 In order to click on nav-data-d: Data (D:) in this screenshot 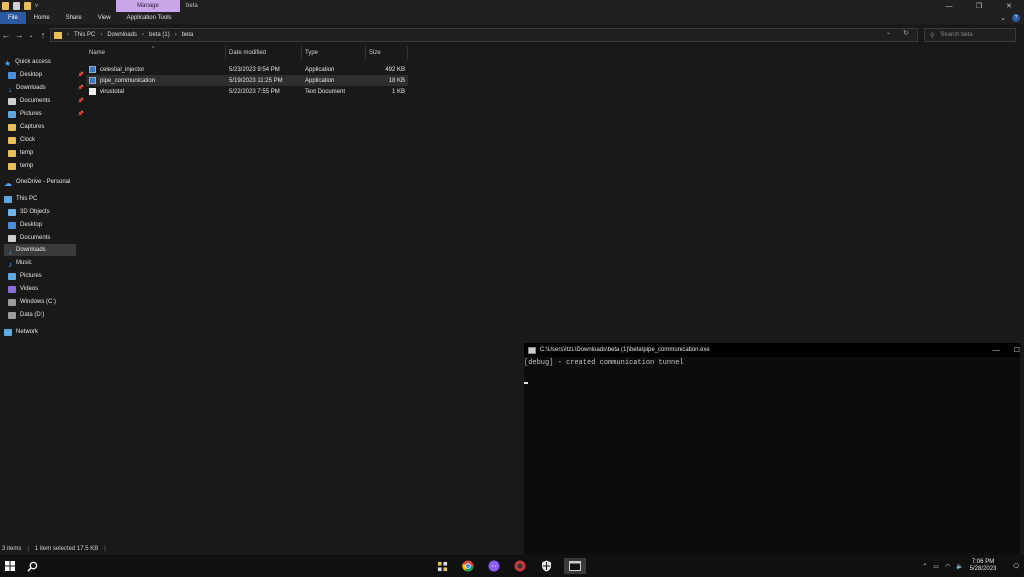, I will do `click(47, 315)`.